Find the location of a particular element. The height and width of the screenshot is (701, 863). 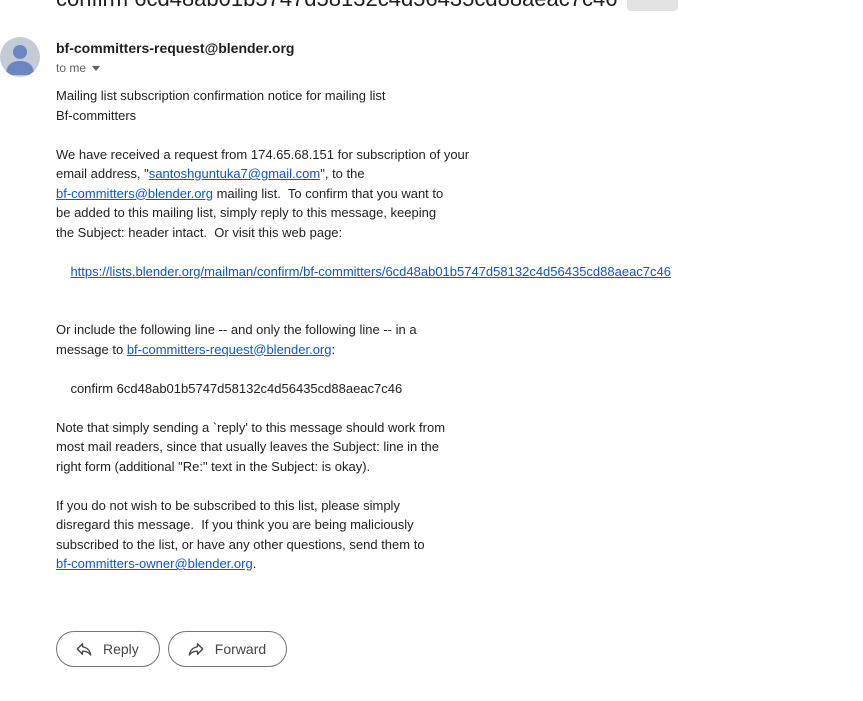

reply-icon is located at coordinates (84, 649).